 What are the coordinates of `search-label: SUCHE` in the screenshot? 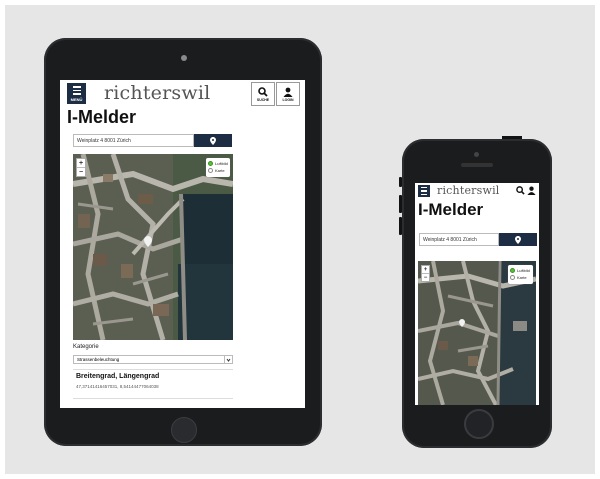 It's located at (263, 99).